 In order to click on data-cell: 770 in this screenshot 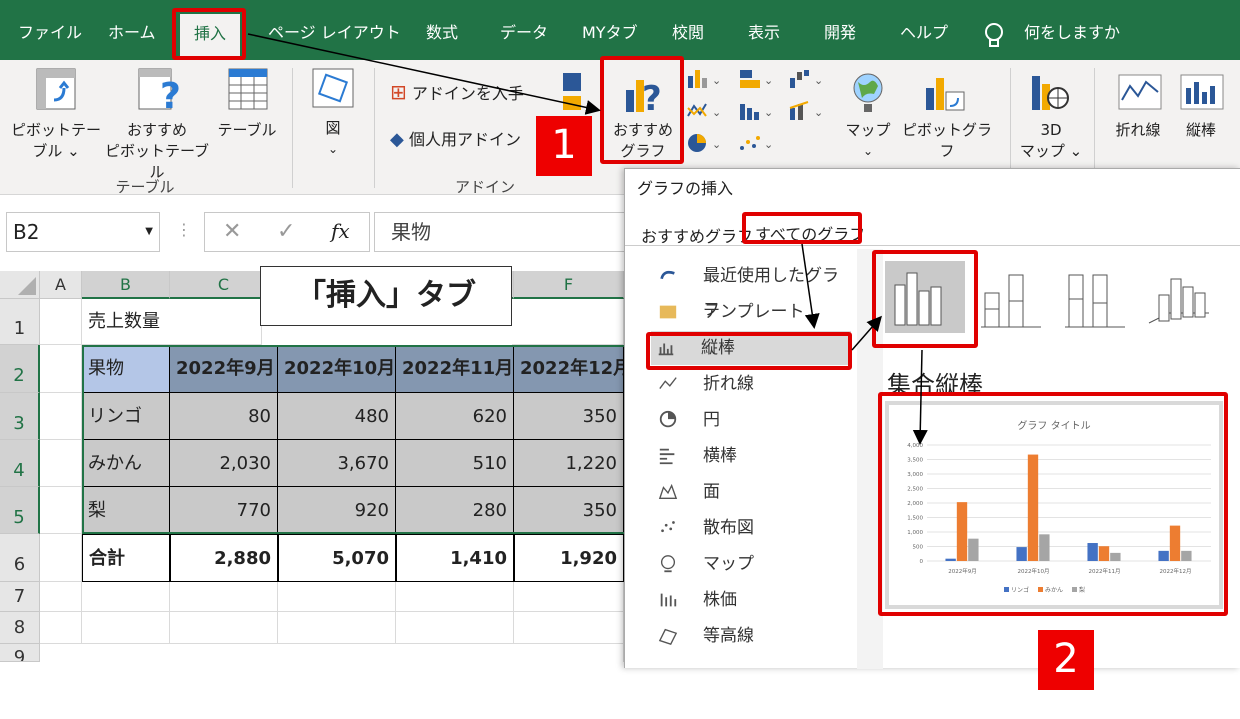, I will do `click(224, 510)`.